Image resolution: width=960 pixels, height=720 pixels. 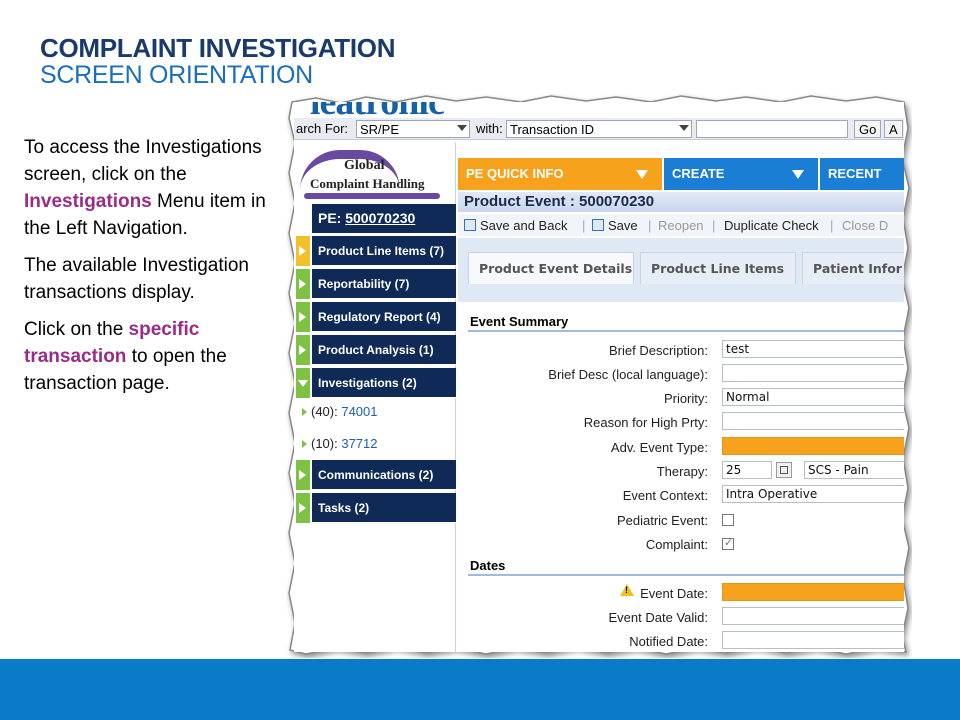 I want to click on nav-product-line-items: Product Line Items (7), so click(x=384, y=251).